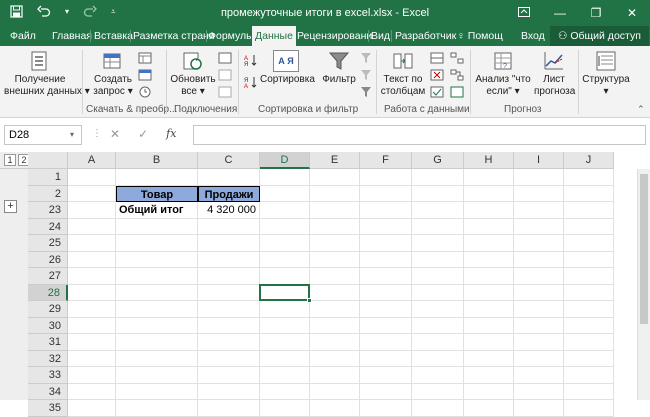 The width and height of the screenshot is (650, 417). Describe the element at coordinates (157, 342) in the screenshot. I see `cell-b31` at that location.